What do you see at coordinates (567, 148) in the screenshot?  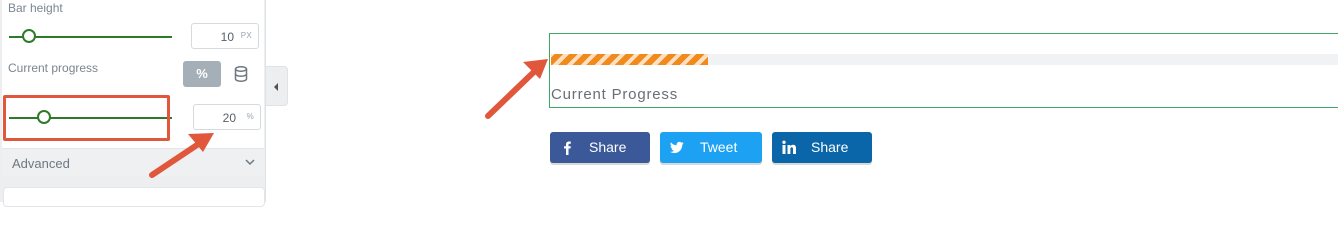 I see `facebook-icon` at bounding box center [567, 148].